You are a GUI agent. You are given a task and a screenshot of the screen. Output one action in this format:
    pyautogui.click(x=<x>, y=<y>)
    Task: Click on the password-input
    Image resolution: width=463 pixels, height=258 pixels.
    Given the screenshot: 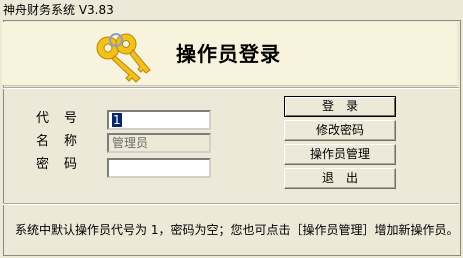 What is the action you would take?
    pyautogui.click(x=159, y=168)
    